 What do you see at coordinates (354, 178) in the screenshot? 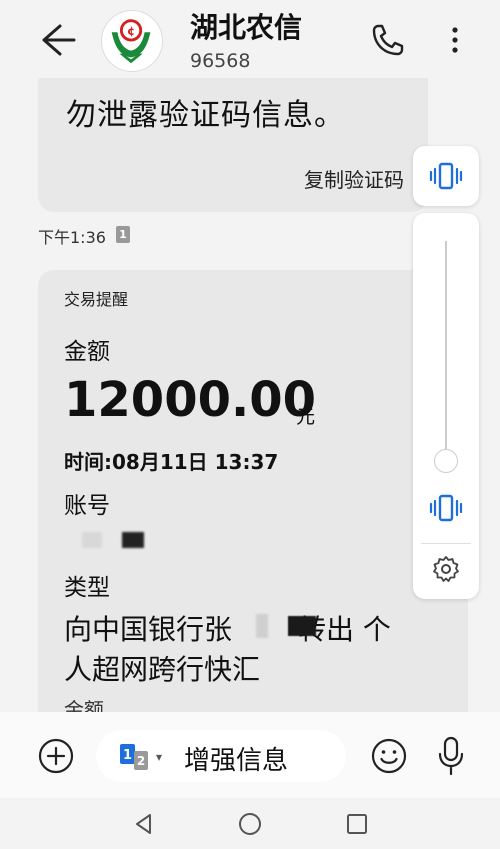
I see `copy-code-button: 复制验证码` at bounding box center [354, 178].